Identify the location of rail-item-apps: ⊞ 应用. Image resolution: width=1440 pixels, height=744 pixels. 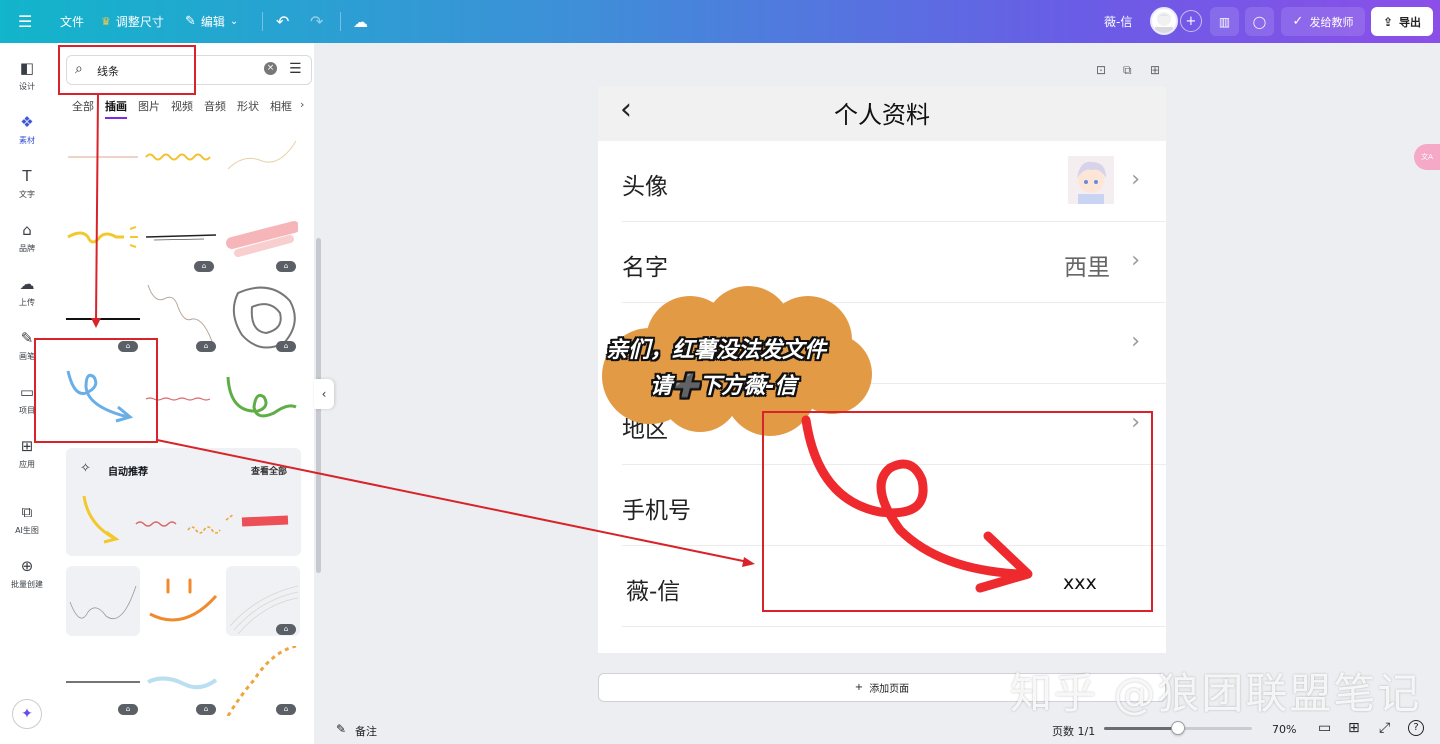
(27, 460).